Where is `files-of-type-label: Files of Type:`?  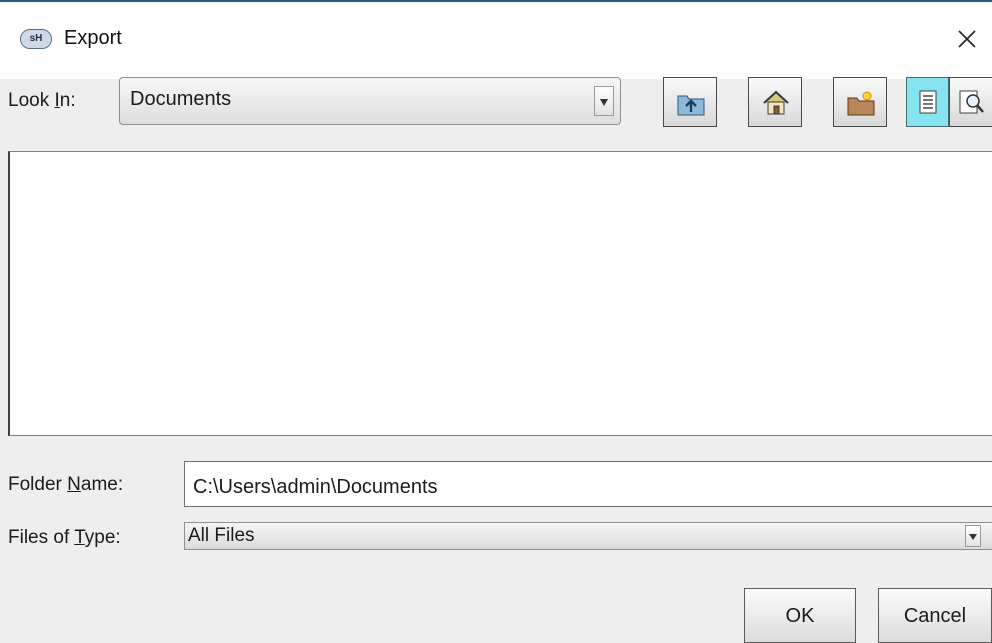 files-of-type-label: Files of Type: is located at coordinates (64, 537).